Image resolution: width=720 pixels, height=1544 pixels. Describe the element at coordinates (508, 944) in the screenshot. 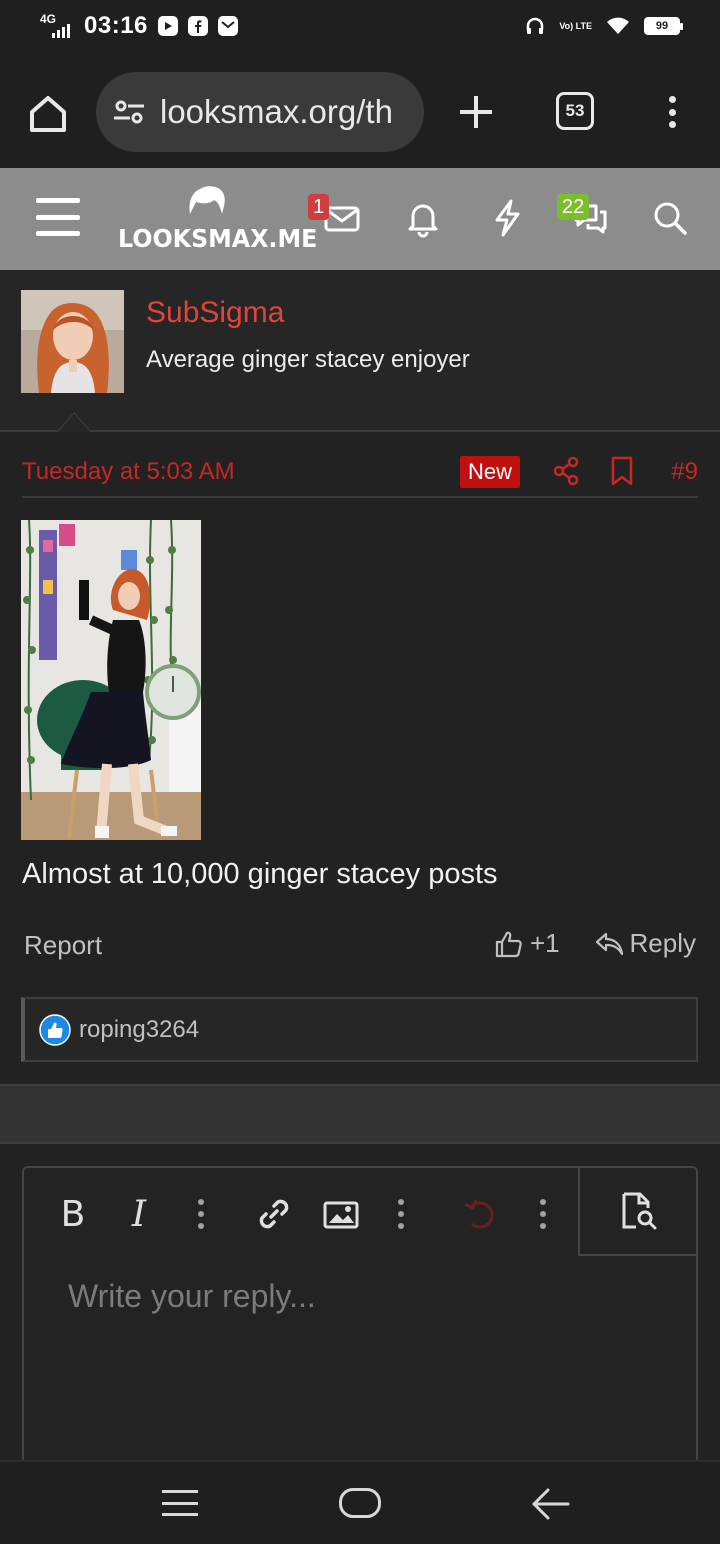

I see `thumbs-up-icon` at that location.